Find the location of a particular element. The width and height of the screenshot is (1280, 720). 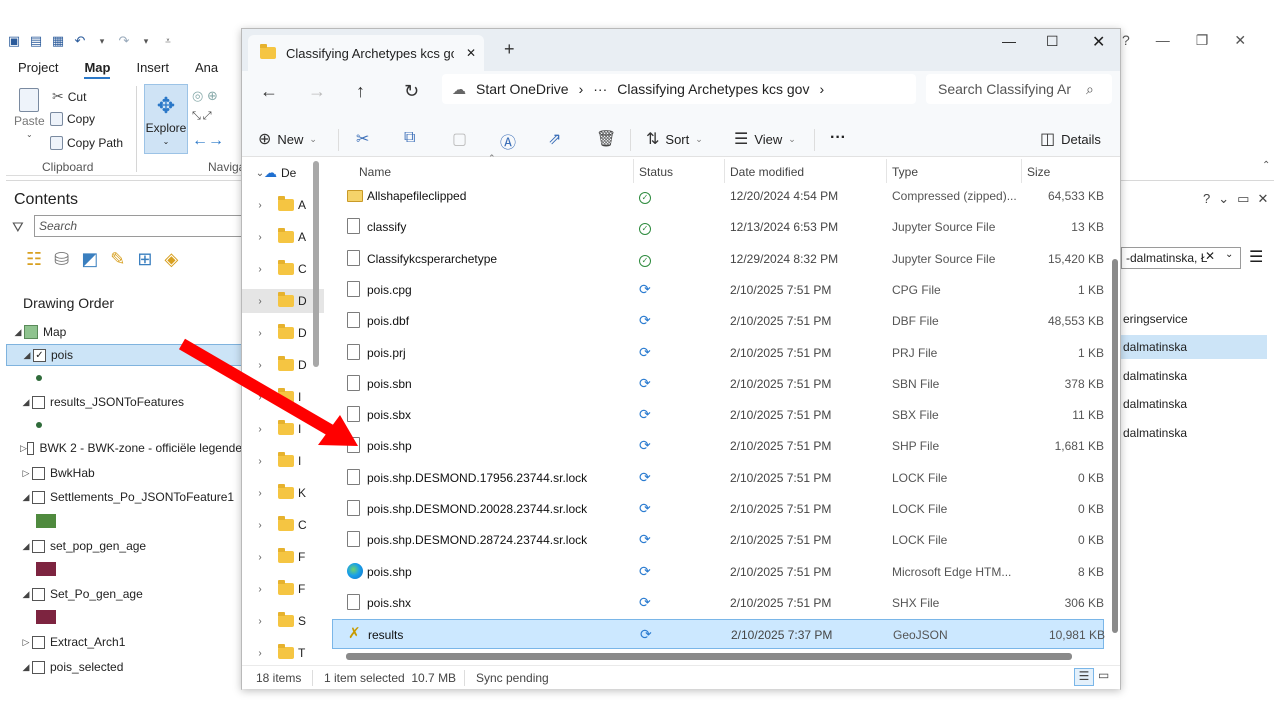

new-project-icon: ▣ is located at coordinates (14, 41).